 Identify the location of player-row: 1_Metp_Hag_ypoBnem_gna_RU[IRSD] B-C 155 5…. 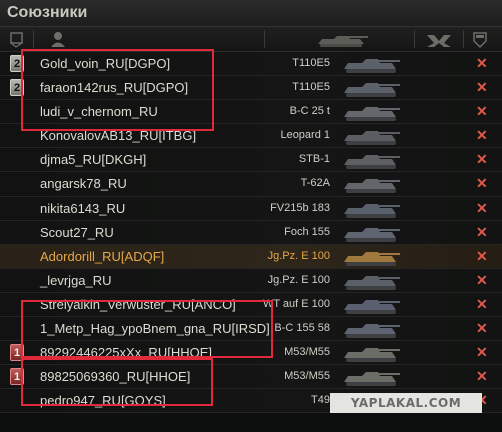
(251, 329).